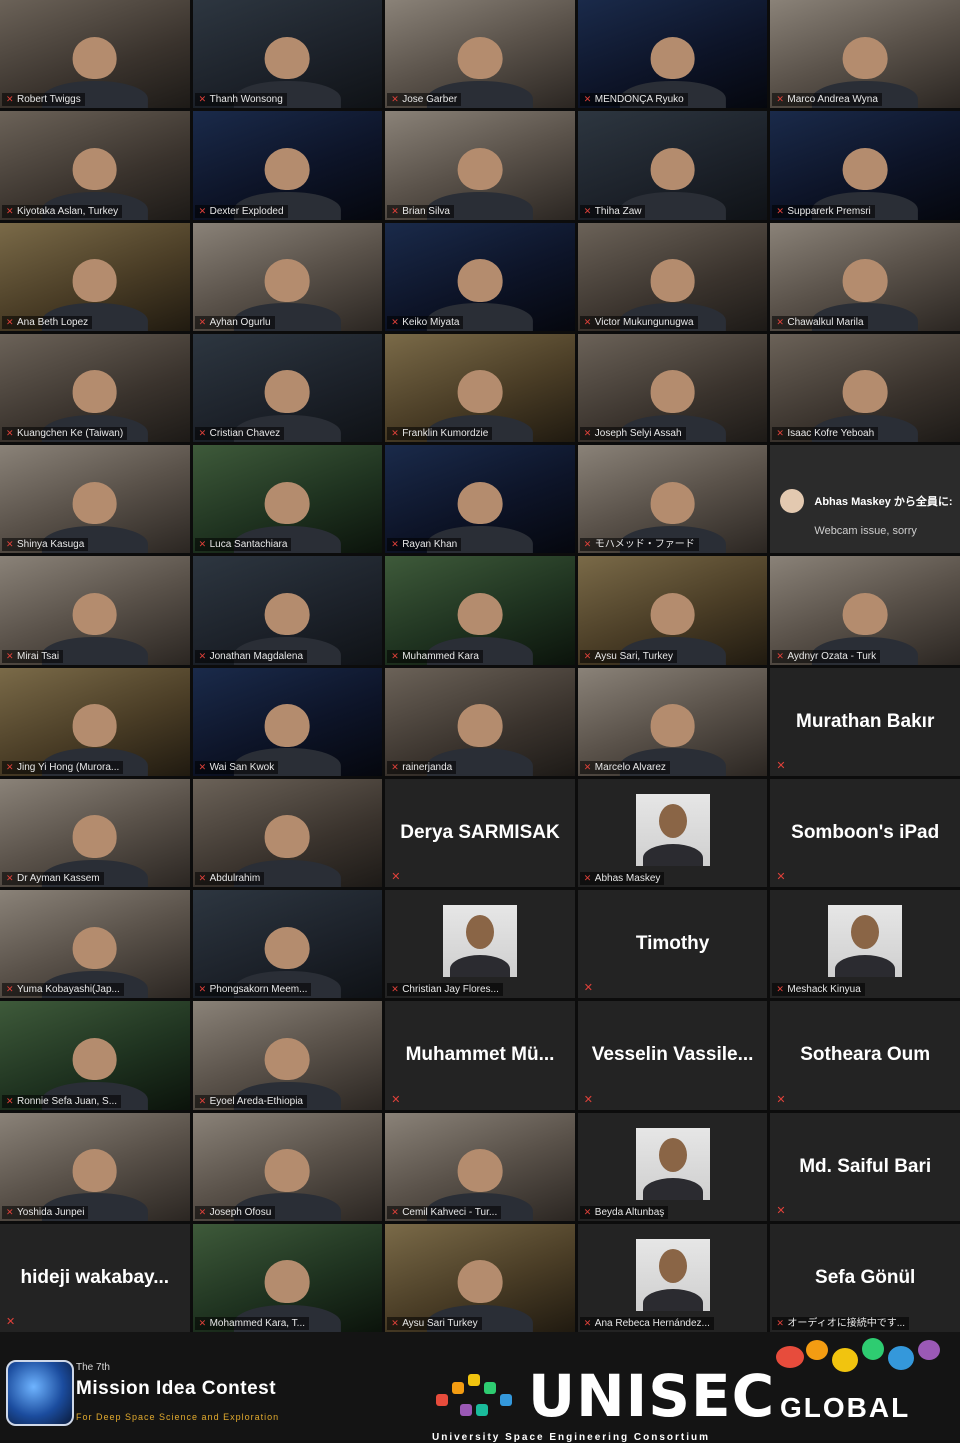 The width and height of the screenshot is (960, 1443). I want to click on participant-tile: Timothy ✕, so click(672, 944).